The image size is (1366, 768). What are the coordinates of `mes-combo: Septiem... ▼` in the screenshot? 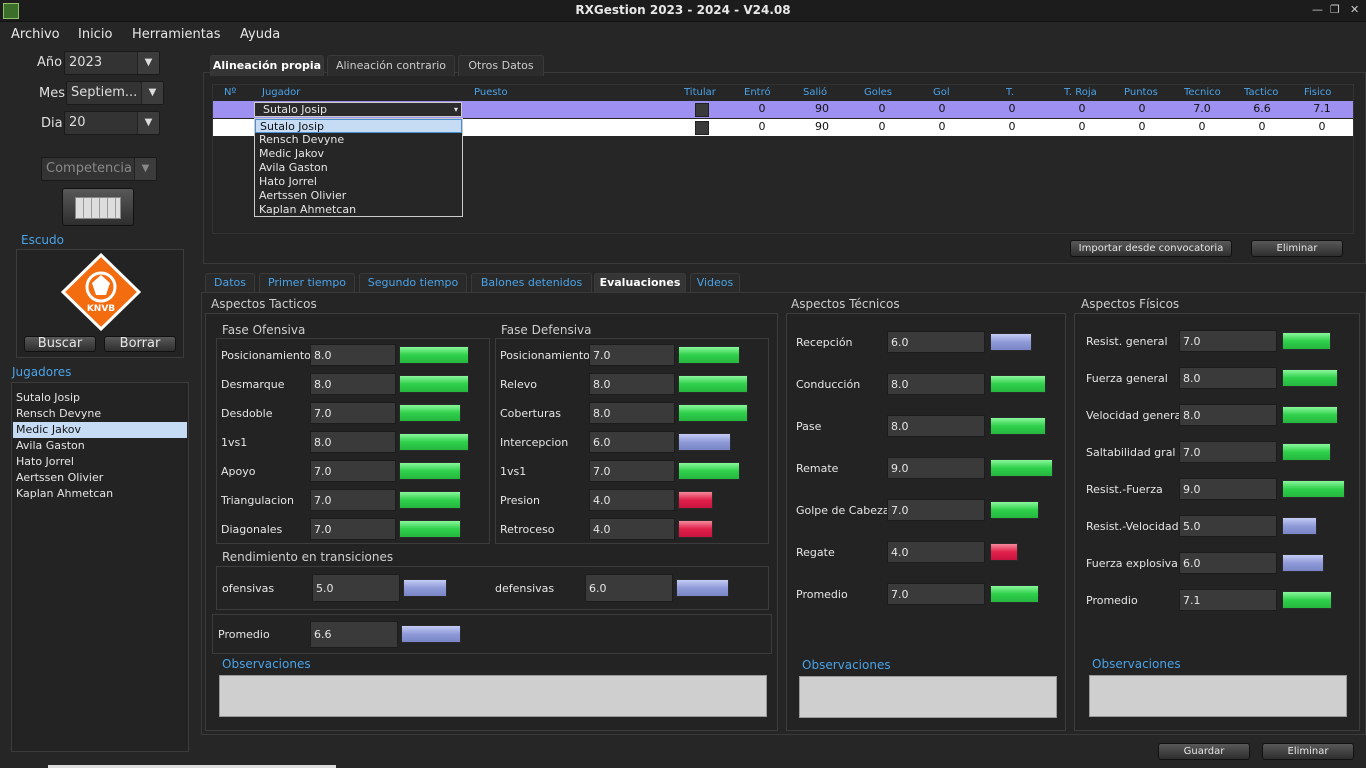 It's located at (115, 93).